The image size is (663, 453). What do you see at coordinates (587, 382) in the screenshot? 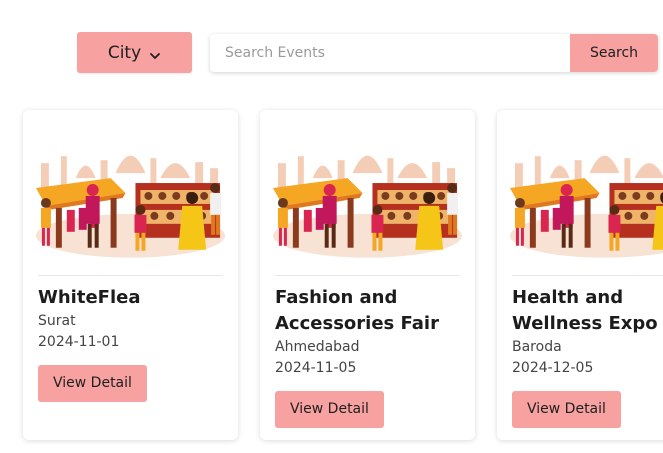
I see `event-meta: Baroda 2024-12-05 View Detail` at bounding box center [587, 382].